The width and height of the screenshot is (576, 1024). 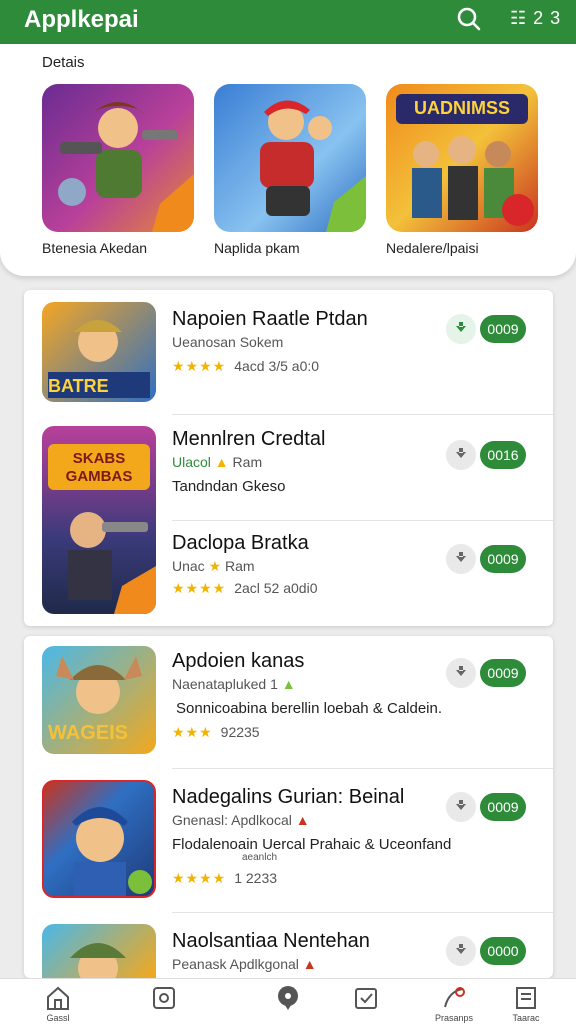 I want to click on nav-home: Gassl, so click(x=58, y=1004).